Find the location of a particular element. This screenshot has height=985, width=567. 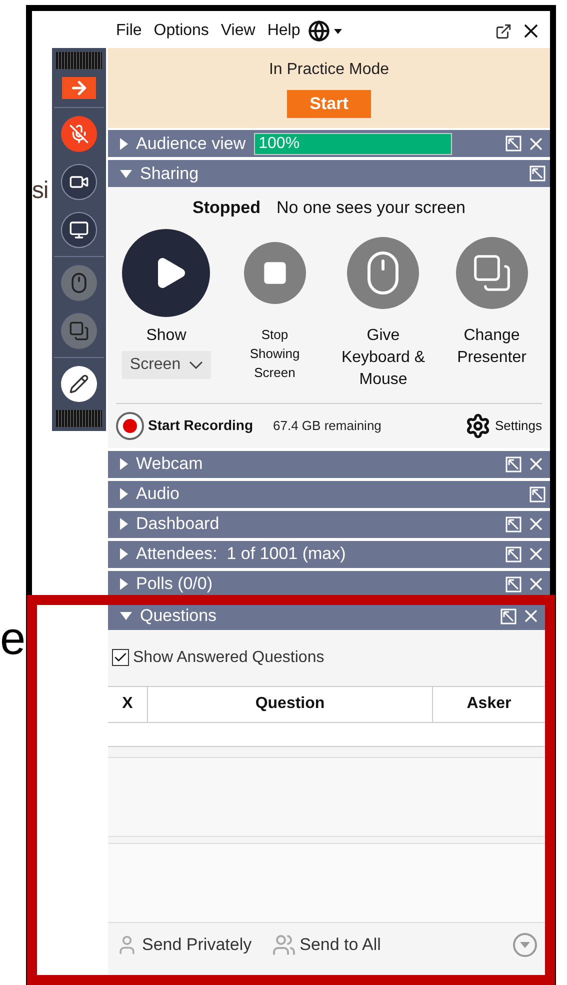

record-icon is located at coordinates (130, 426).